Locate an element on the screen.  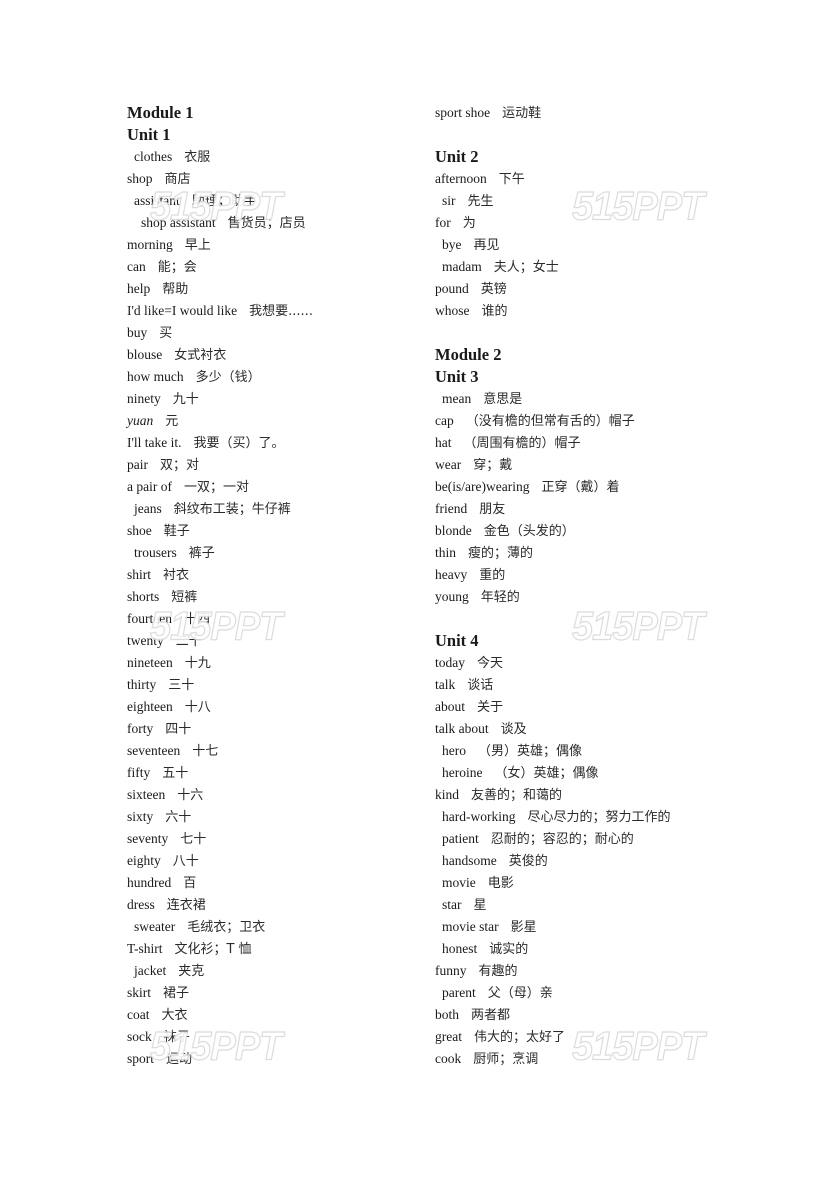
vocab-entry: wear 穿；戴 is located at coordinates (595, 465).